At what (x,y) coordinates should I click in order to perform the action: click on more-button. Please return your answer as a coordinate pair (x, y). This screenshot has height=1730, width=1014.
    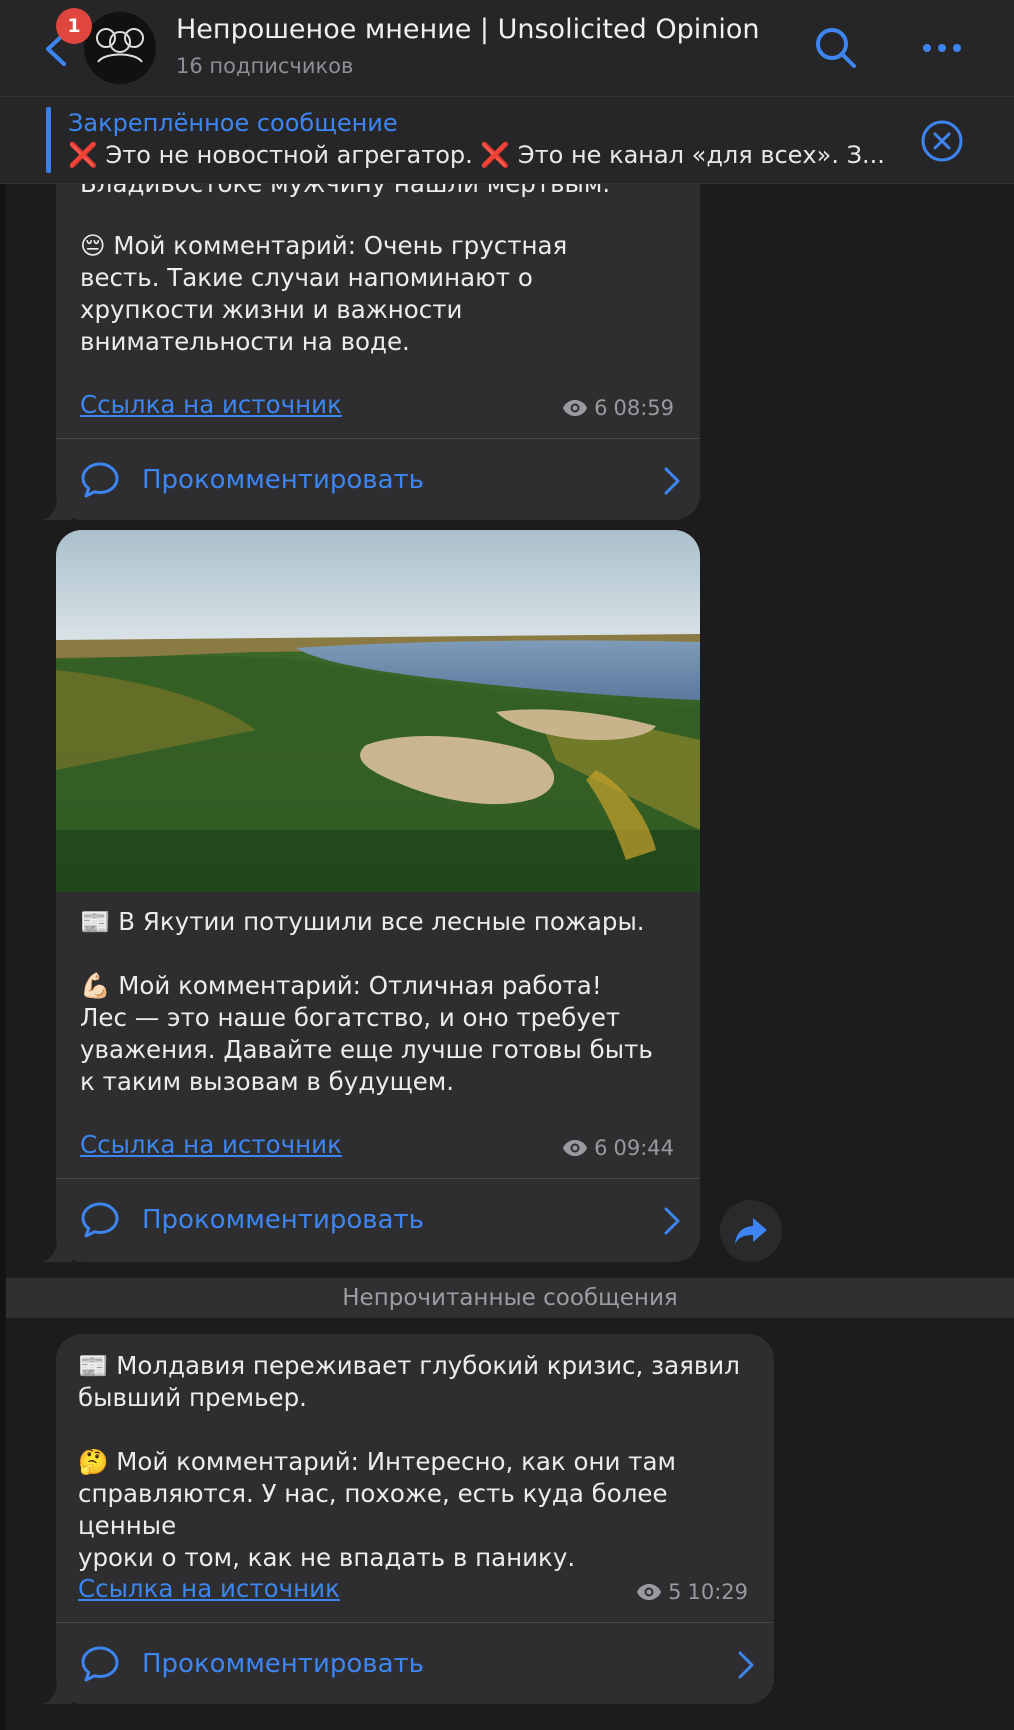
    Looking at the image, I should click on (942, 48).